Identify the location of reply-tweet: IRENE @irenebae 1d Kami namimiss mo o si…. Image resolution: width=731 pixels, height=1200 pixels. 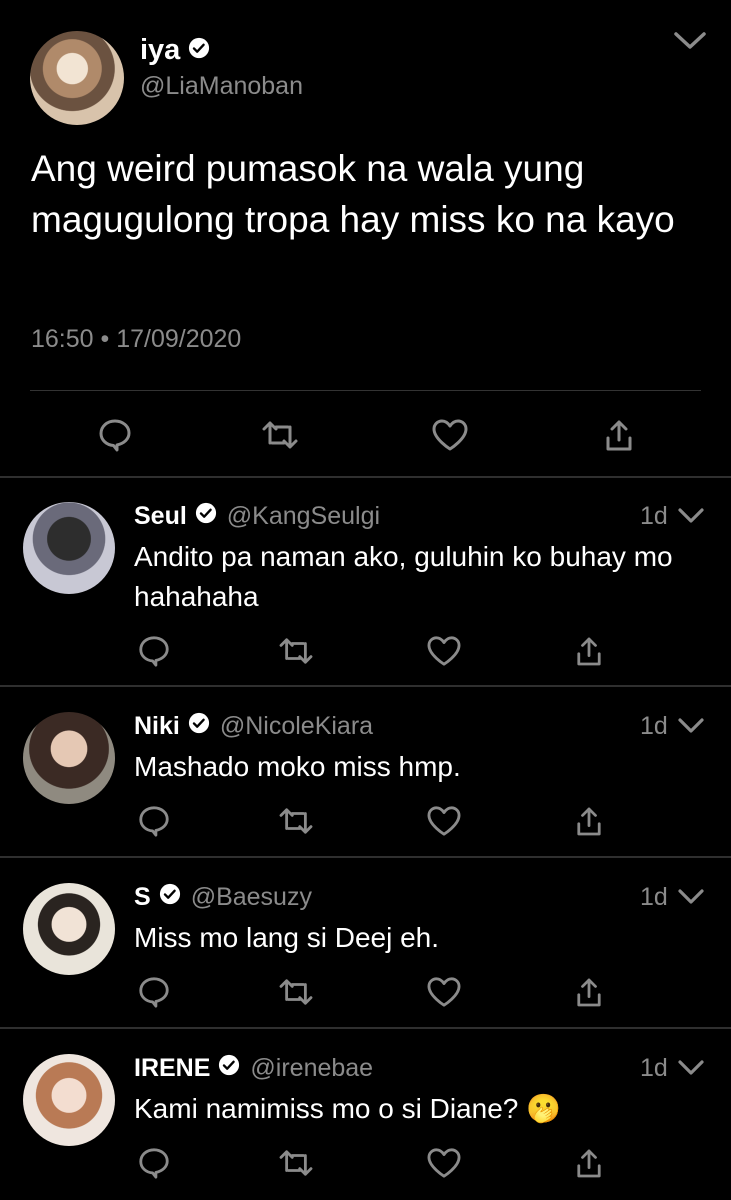
(365, 1114).